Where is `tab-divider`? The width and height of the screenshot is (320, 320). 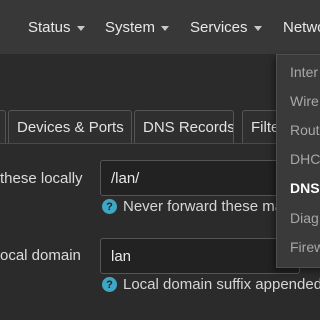
tab-divider is located at coordinates (160, 143).